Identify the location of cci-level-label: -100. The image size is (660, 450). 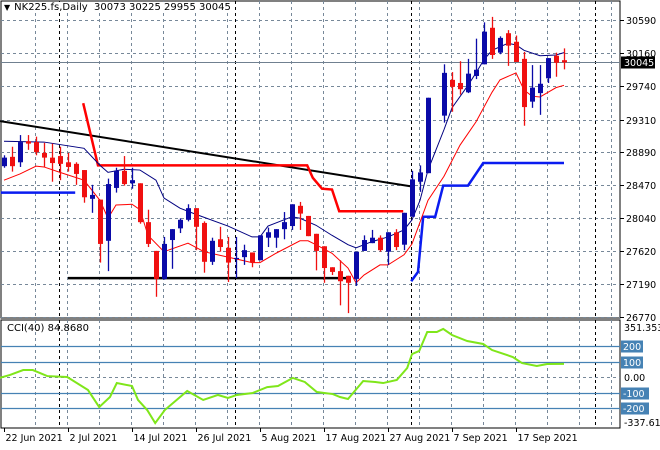
(634, 394).